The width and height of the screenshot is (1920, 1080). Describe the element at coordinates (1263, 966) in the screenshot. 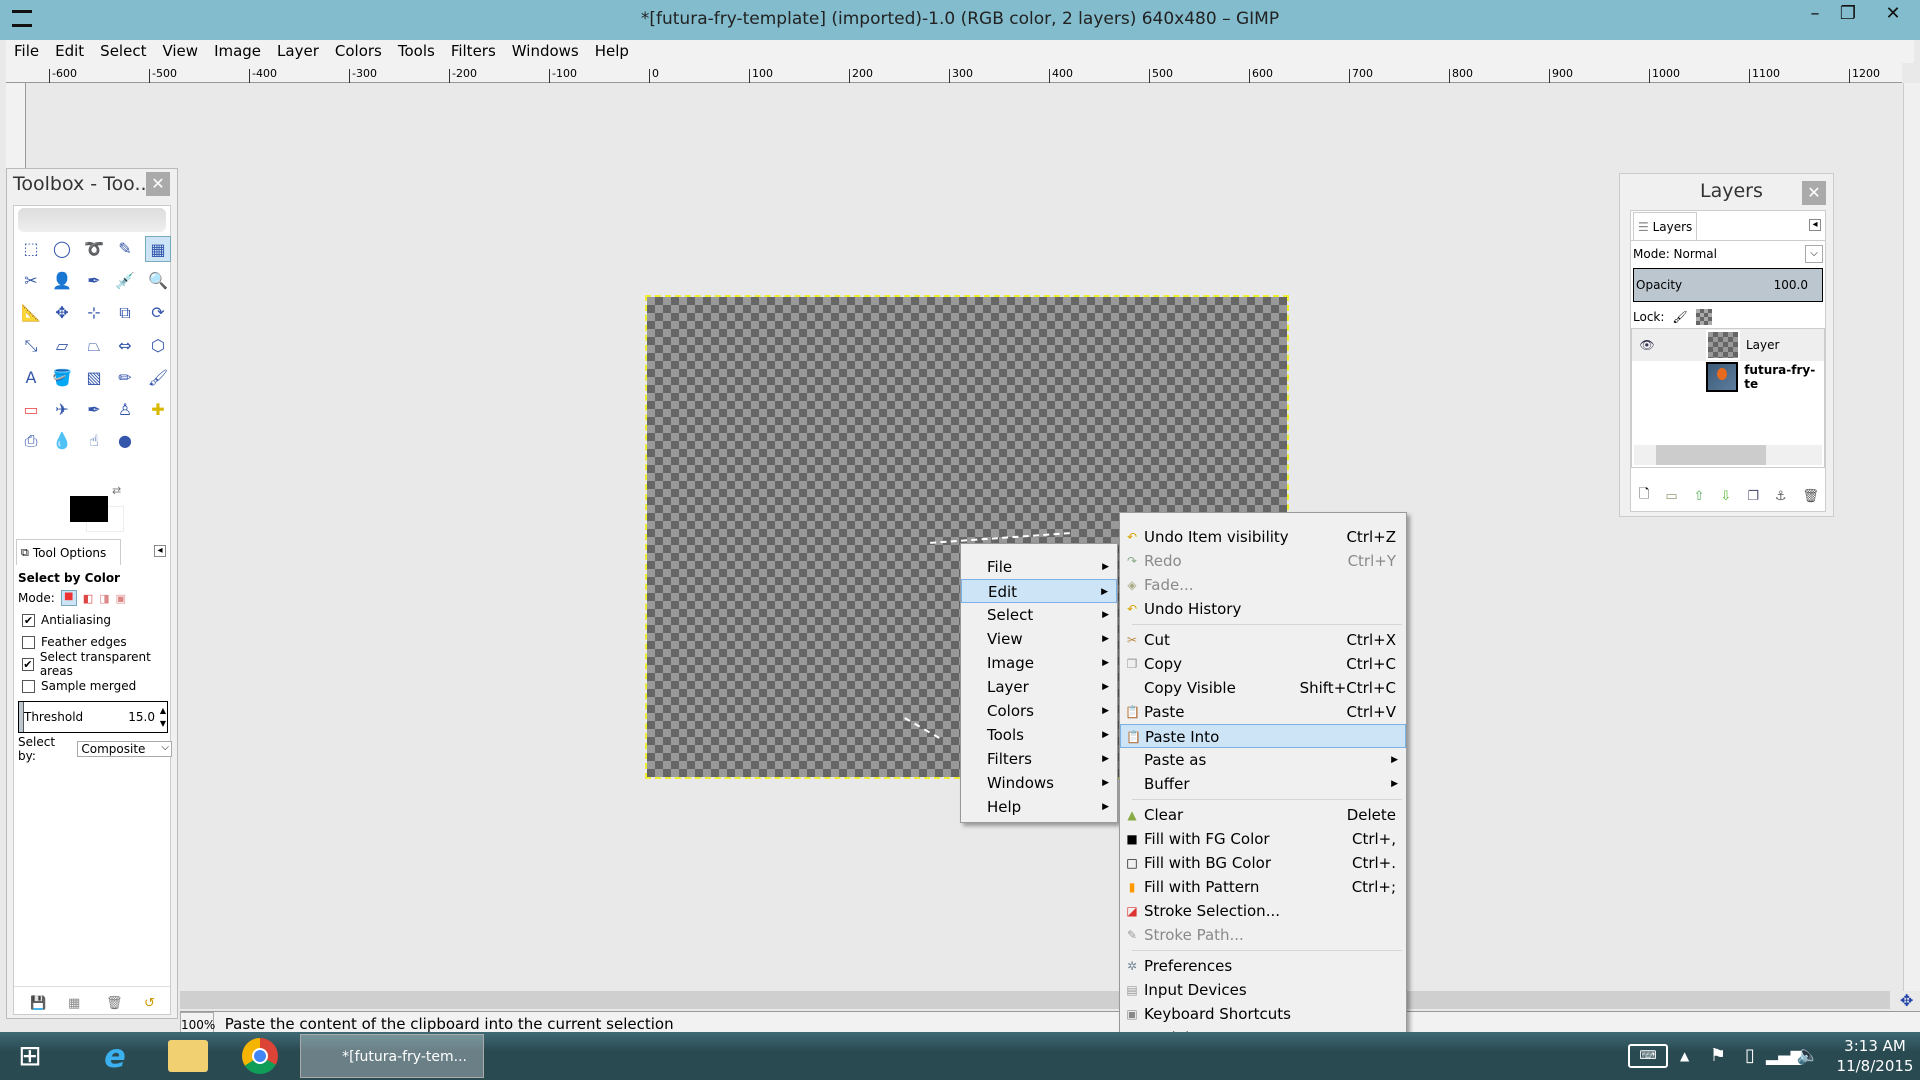

I see `edit-menu-preferences: ✲ Preferences` at that location.